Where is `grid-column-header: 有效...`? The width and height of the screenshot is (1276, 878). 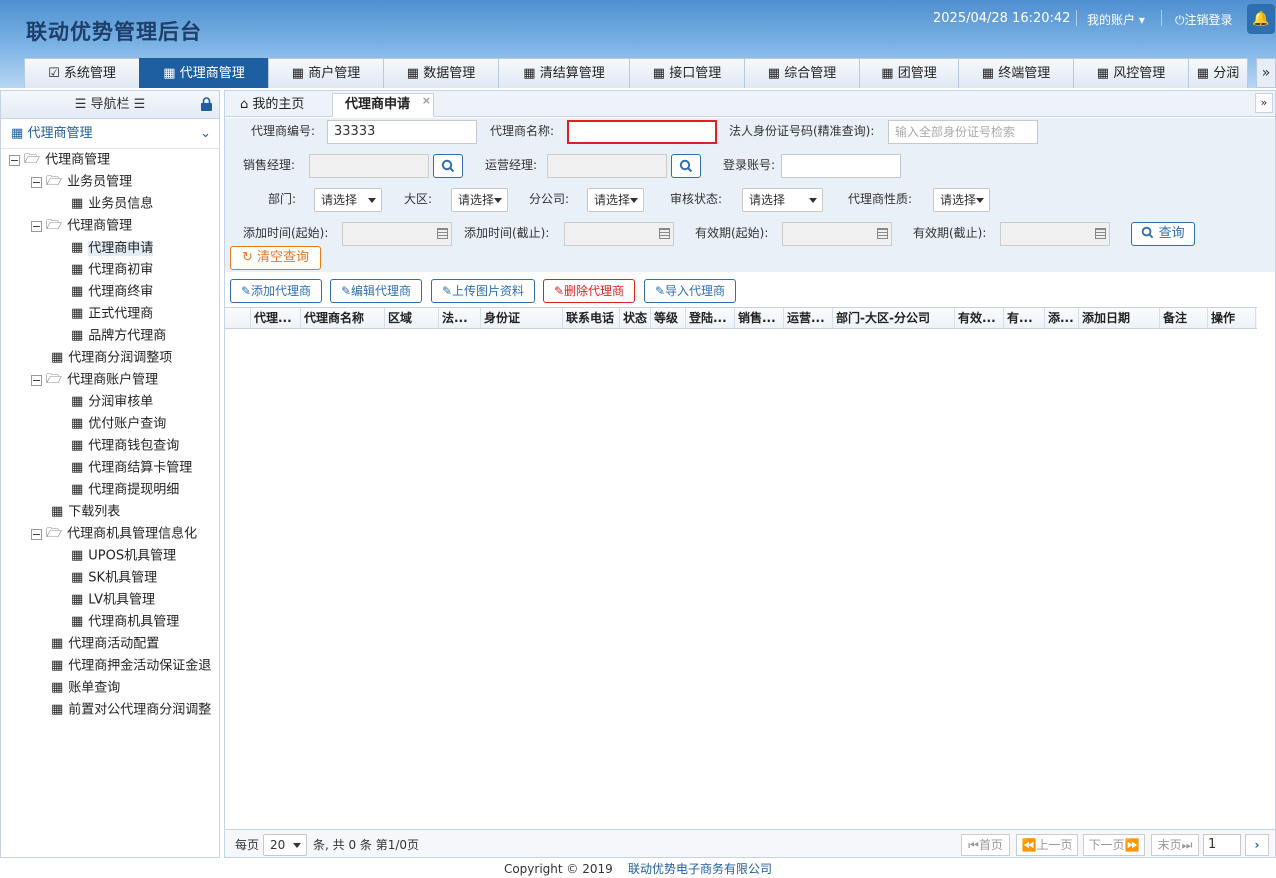
grid-column-header: 有效... is located at coordinates (979, 318).